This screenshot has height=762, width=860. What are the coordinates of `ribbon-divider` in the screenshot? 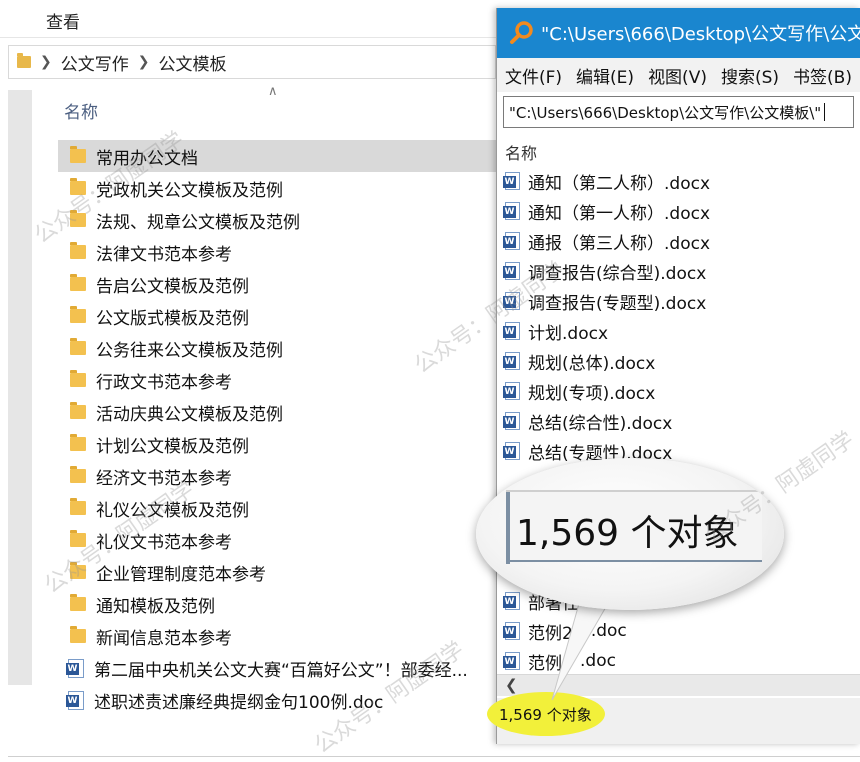 It's located at (250, 37).